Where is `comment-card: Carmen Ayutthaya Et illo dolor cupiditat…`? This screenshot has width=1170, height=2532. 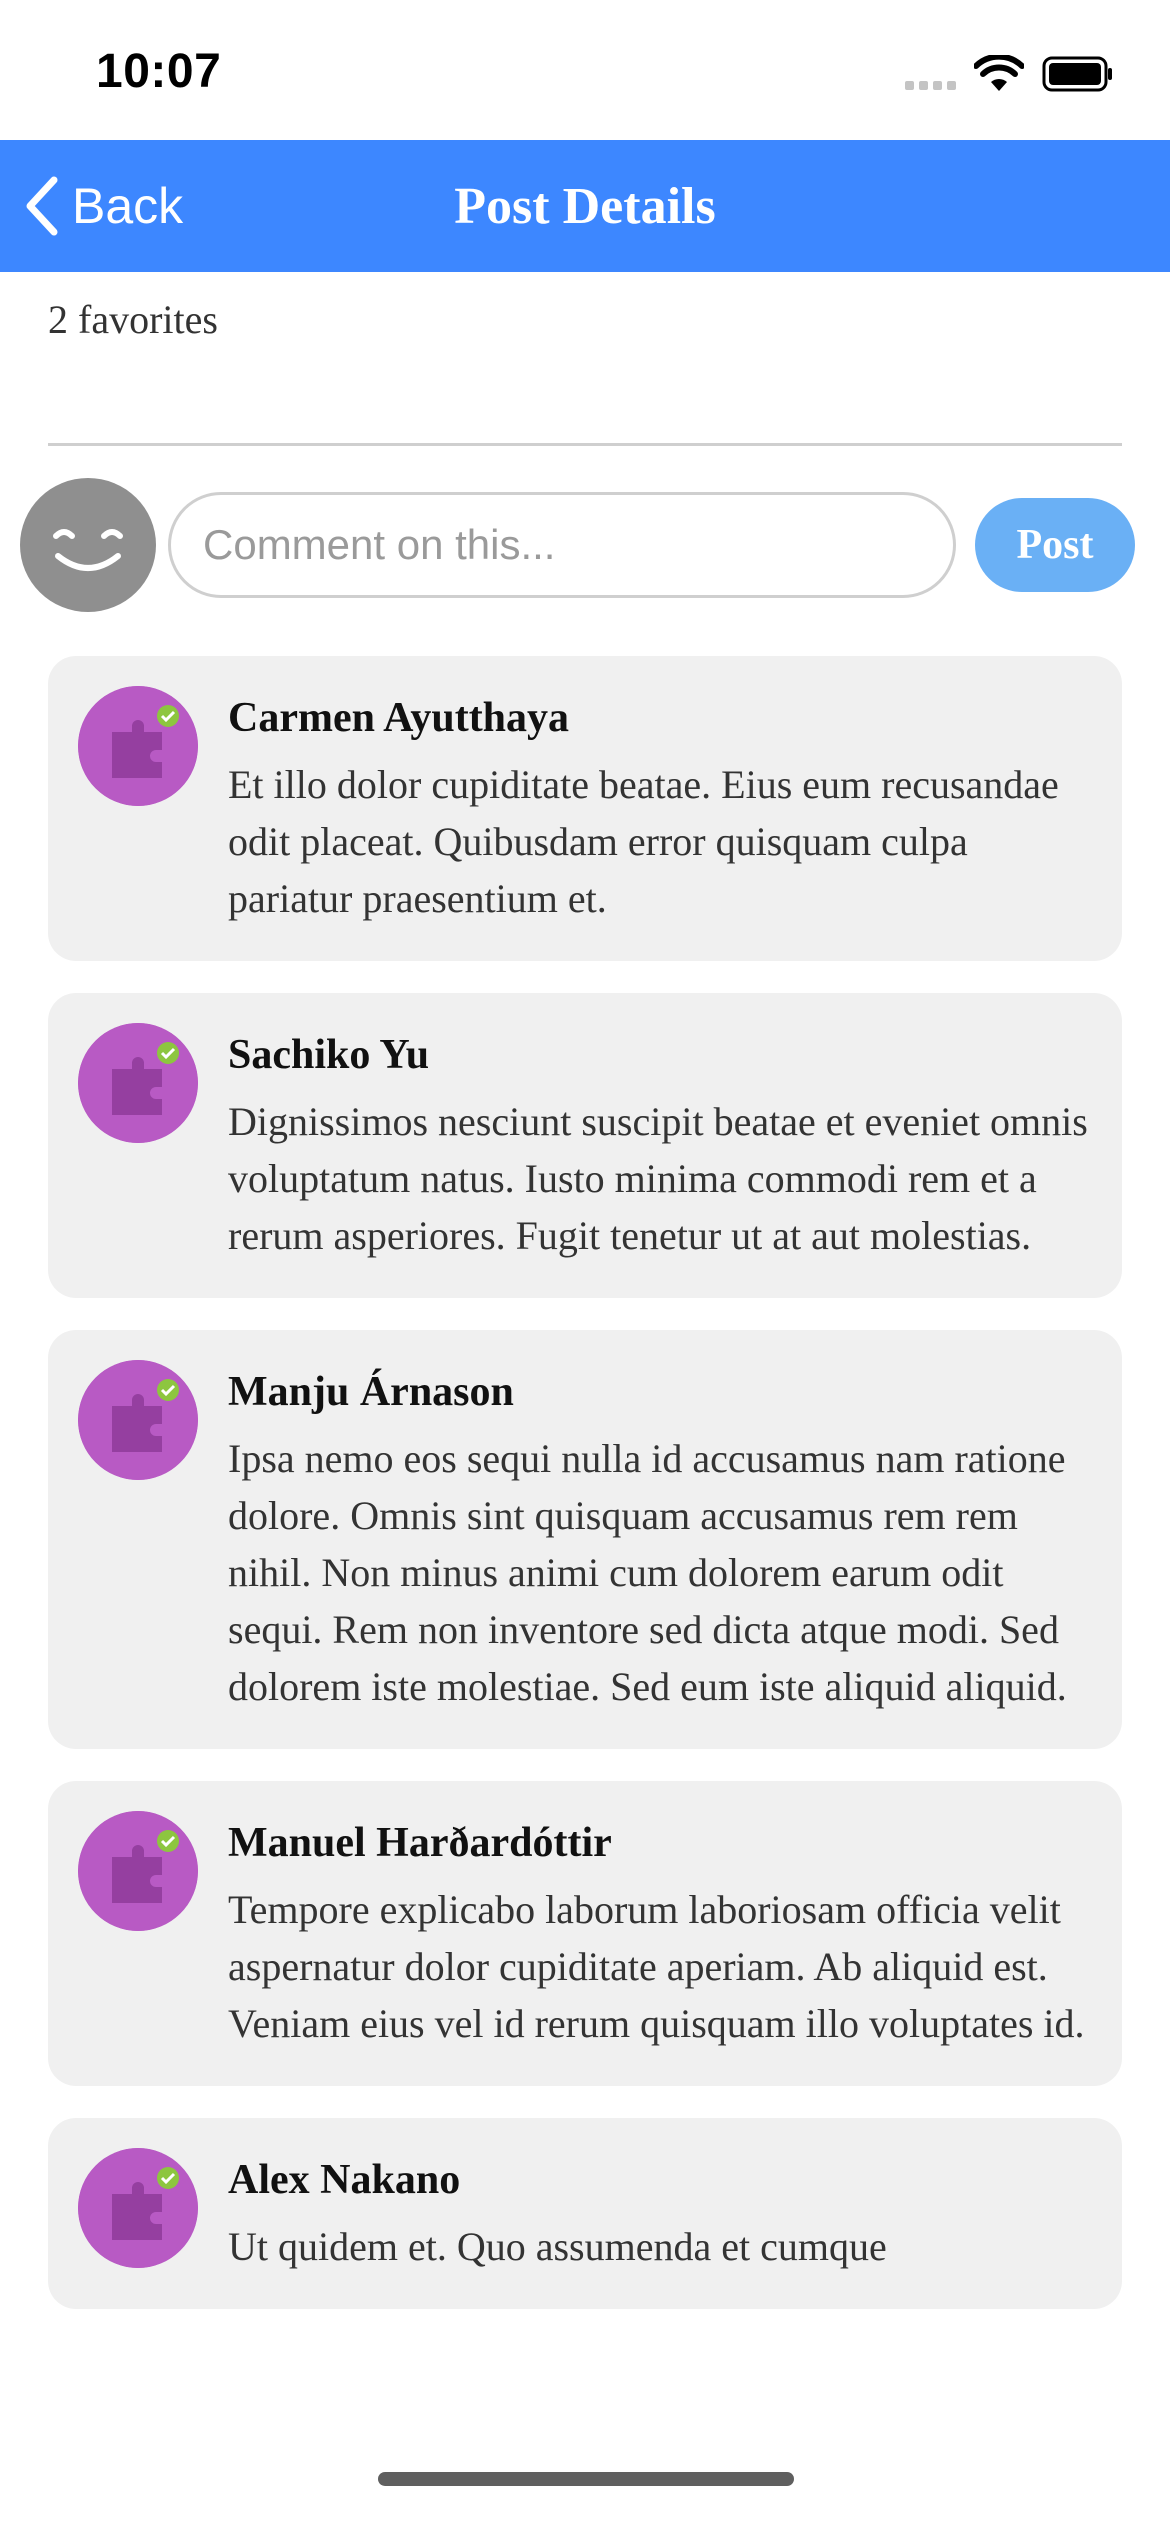
comment-card: Carmen Ayutthaya Et illo dolor cupiditat… is located at coordinates (585, 808).